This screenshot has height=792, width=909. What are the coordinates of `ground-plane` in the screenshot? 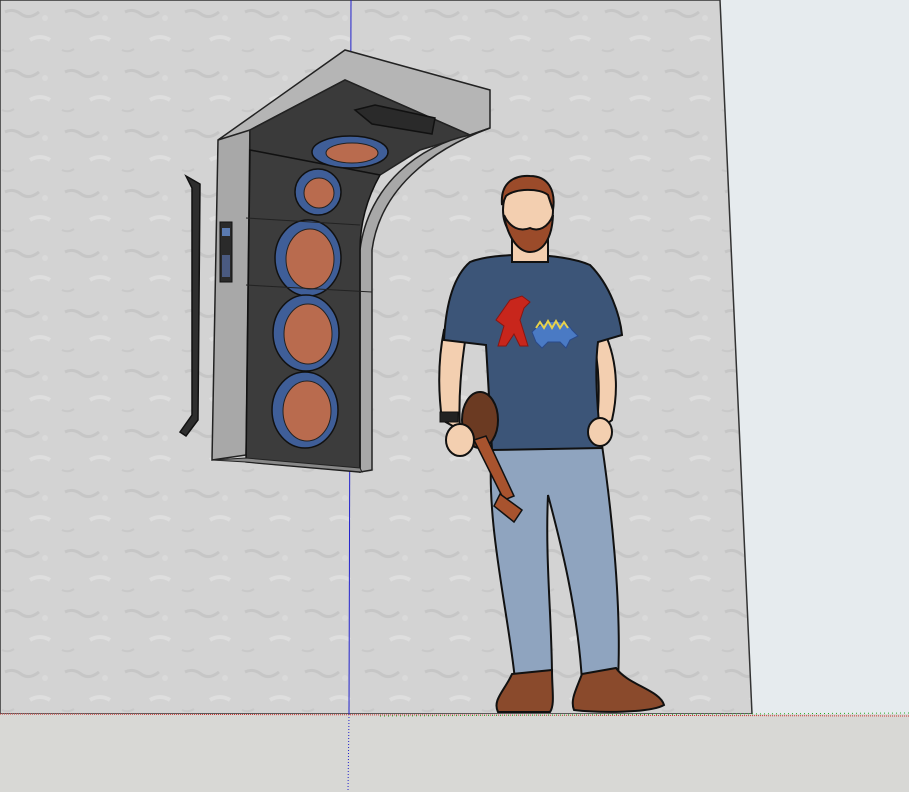 It's located at (454, 753).